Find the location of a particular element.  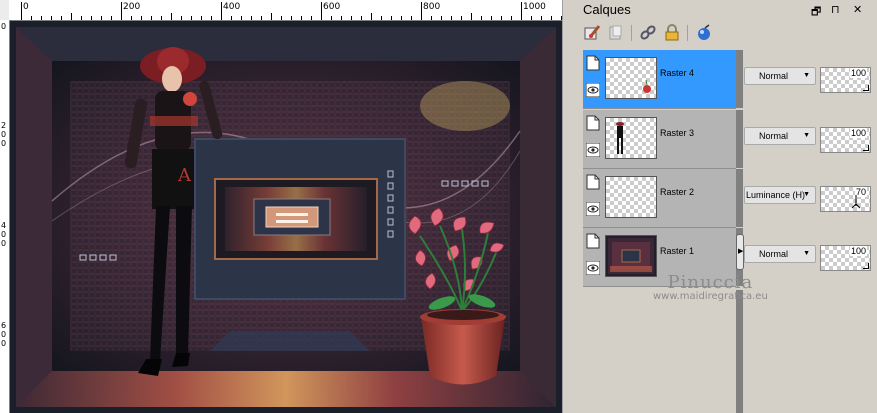

ruler-label: 200 is located at coordinates (132, 7).